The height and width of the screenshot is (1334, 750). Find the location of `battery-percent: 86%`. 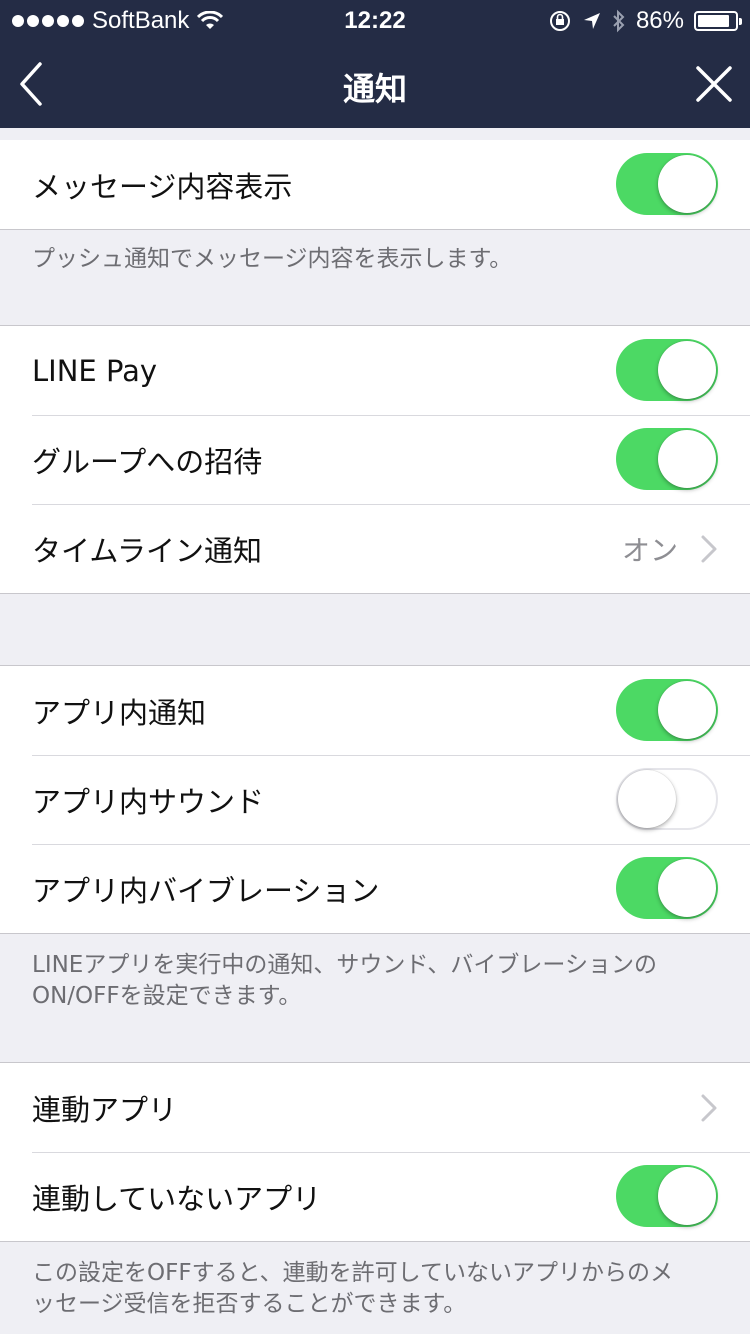

battery-percent: 86% is located at coordinates (659, 20).